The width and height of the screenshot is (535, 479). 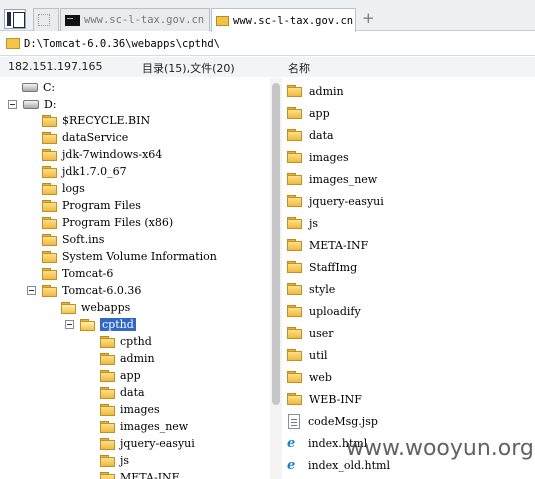 I want to click on tree-node: js, so click(x=114, y=460).